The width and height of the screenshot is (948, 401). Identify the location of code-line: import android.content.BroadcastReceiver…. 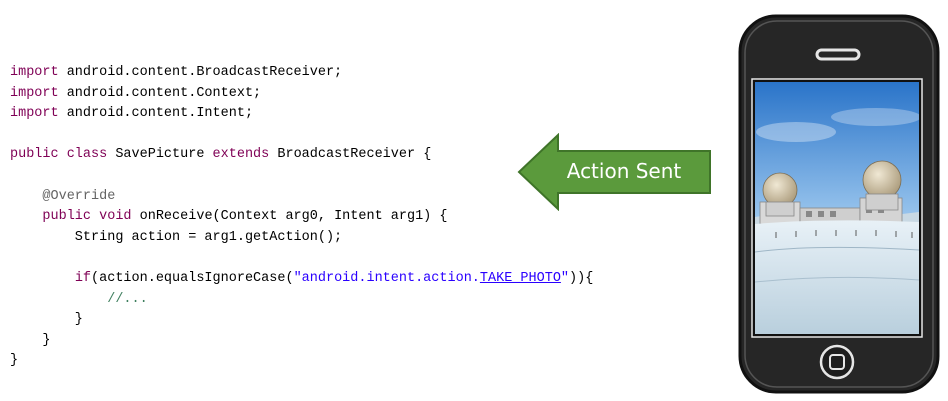
(301, 73).